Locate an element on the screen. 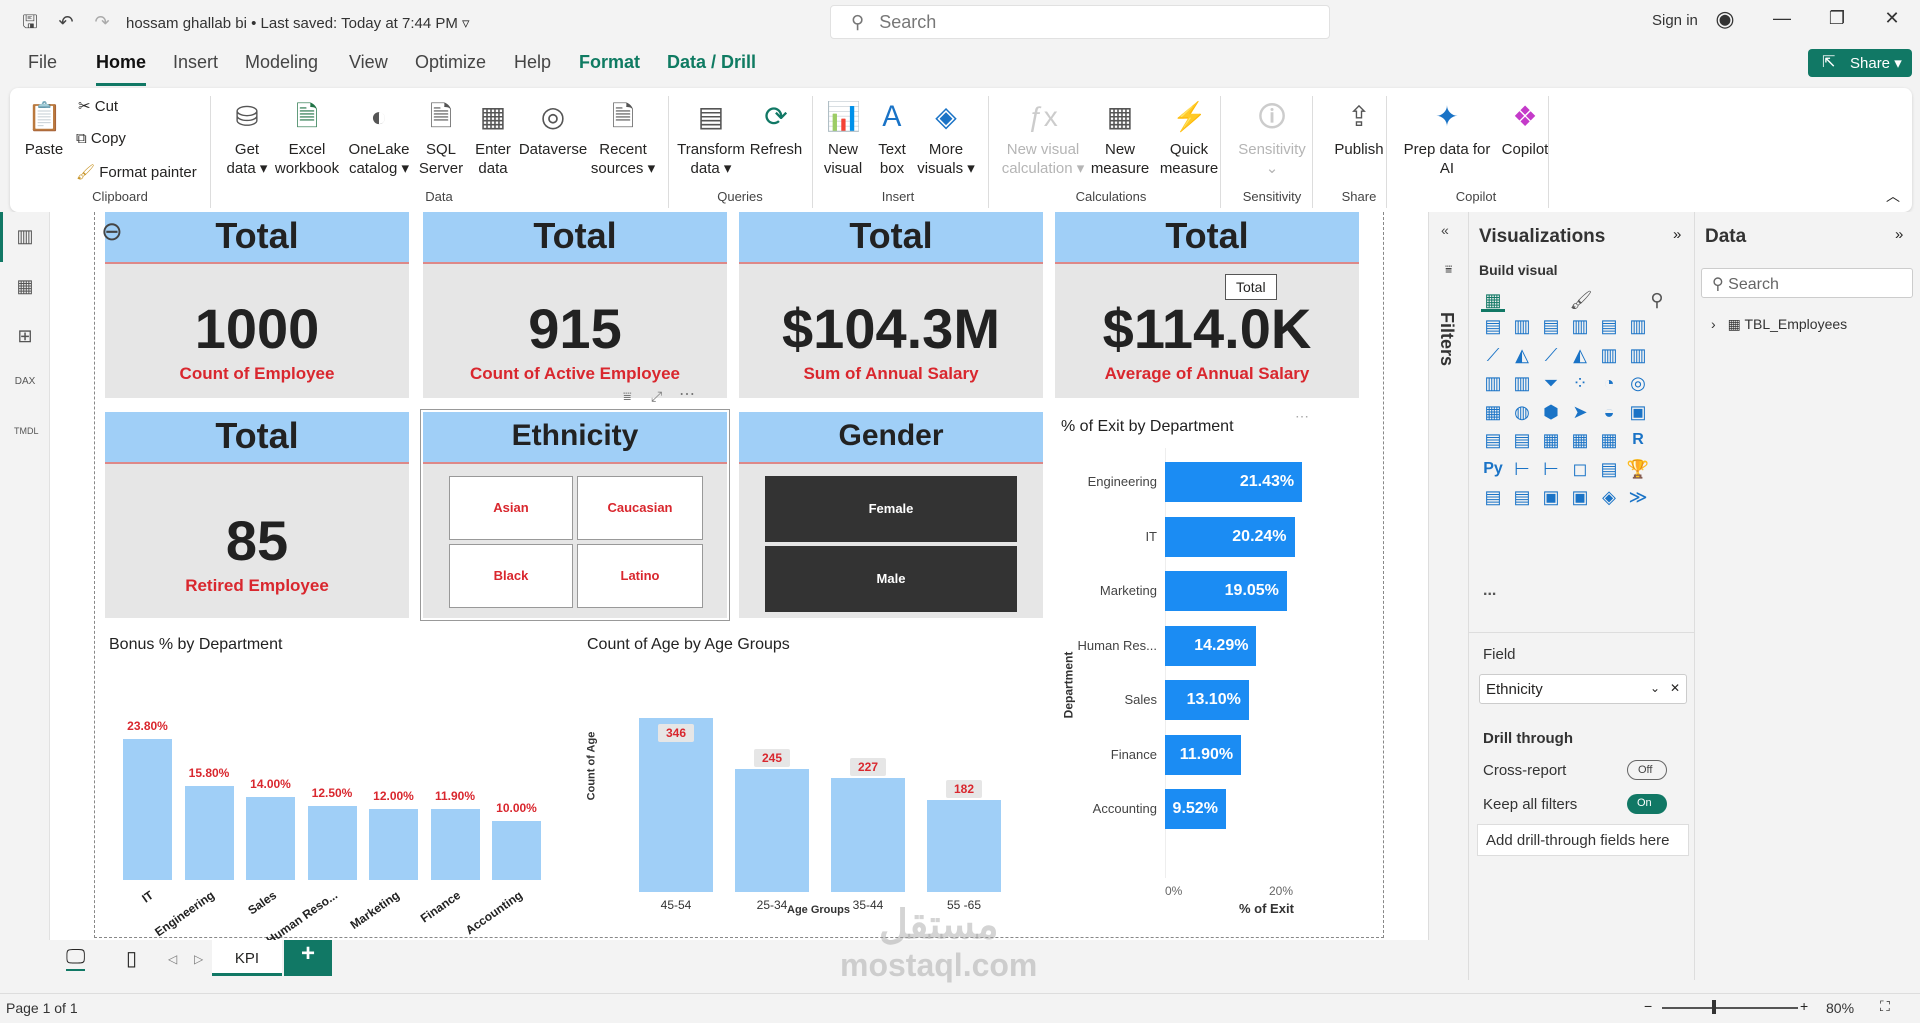 The width and height of the screenshot is (1920, 1023). onelake-catalog-button: ◐ OneLake catalog ▾ is located at coordinates (379, 138).